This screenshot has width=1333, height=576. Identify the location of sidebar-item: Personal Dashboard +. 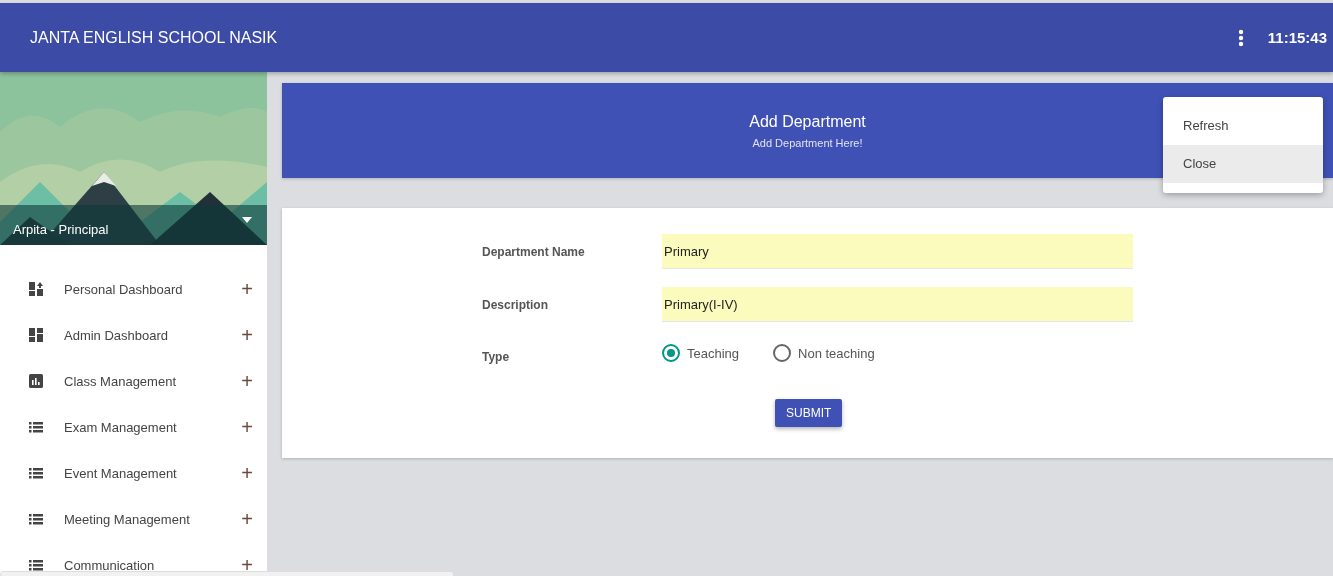
(133, 289).